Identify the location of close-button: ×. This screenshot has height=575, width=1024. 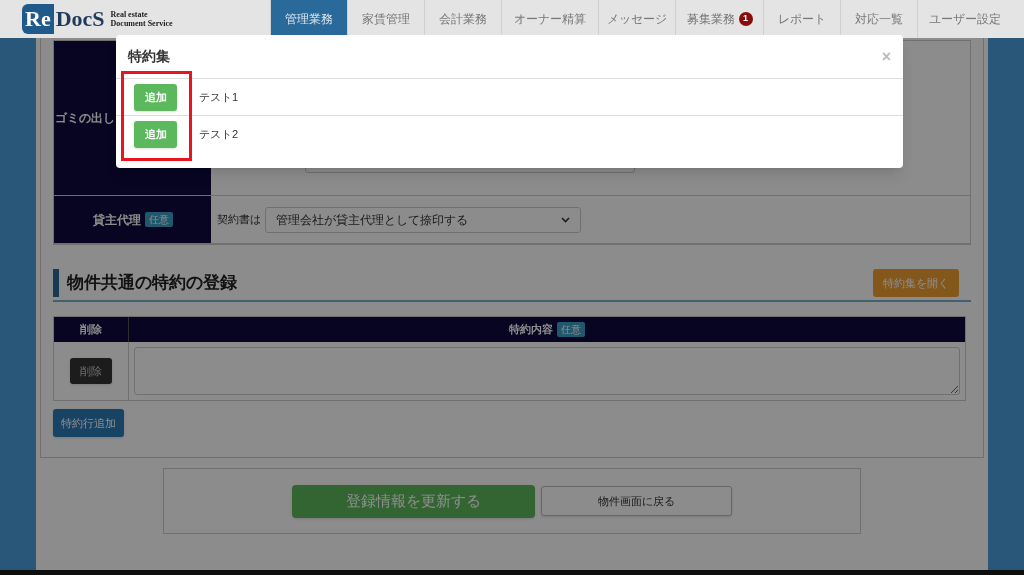
(886, 56).